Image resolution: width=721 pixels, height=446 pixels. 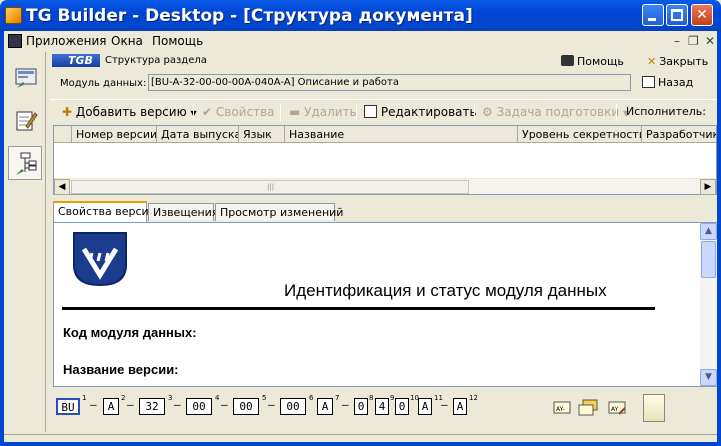 I want to click on scroll-thumb: |||, so click(x=270, y=187).